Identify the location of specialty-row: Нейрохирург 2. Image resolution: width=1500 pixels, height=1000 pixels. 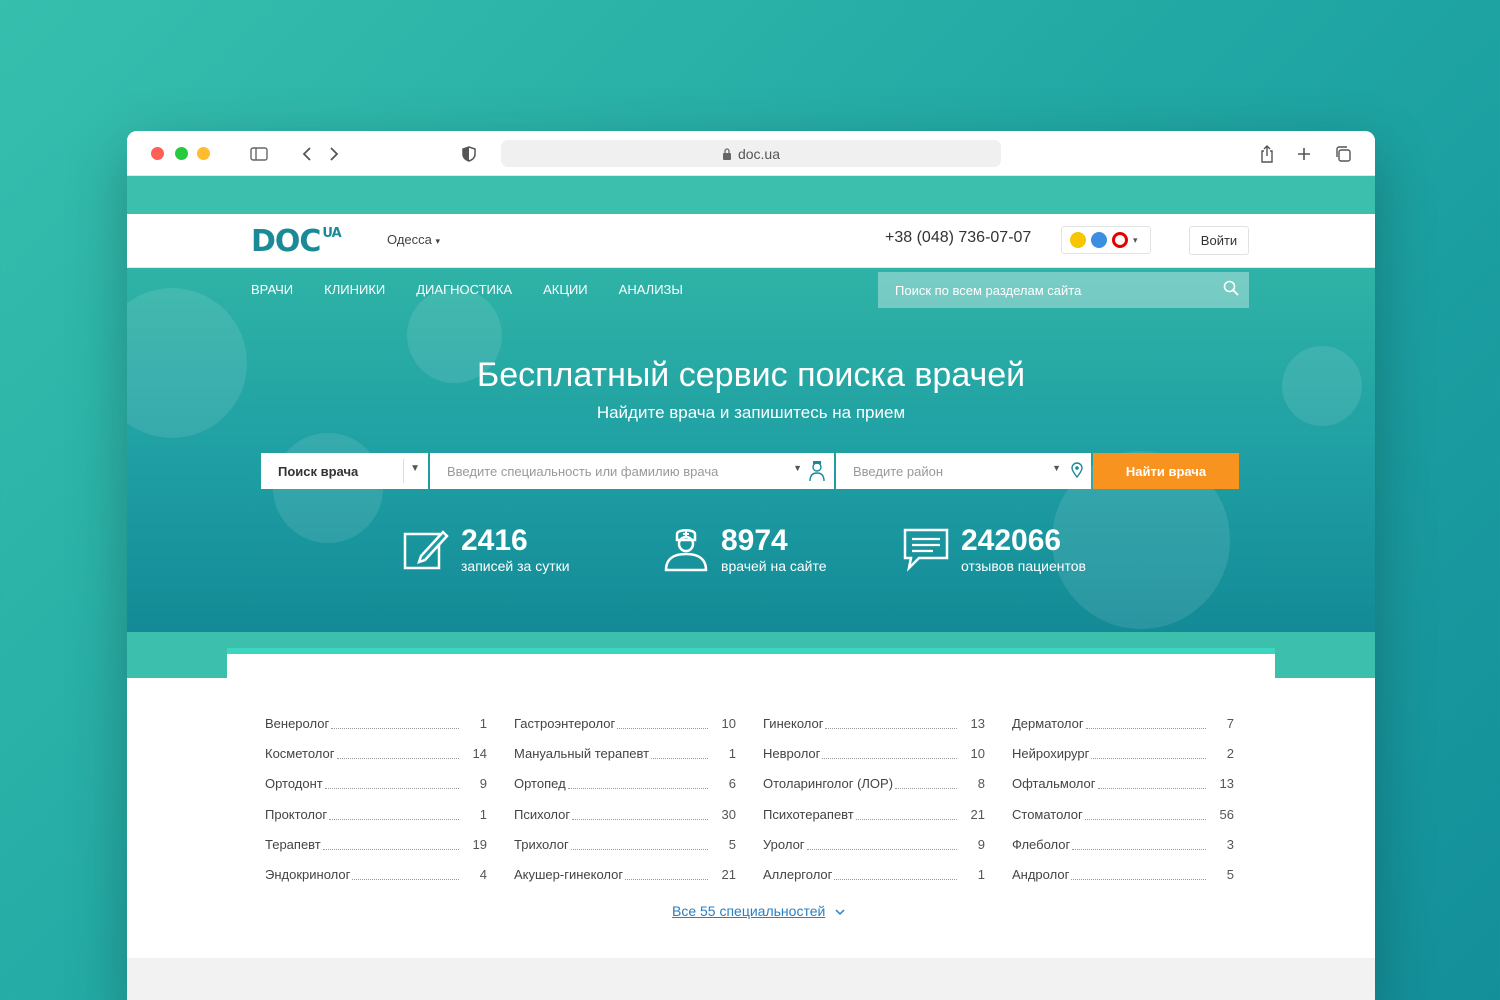
(1123, 753).